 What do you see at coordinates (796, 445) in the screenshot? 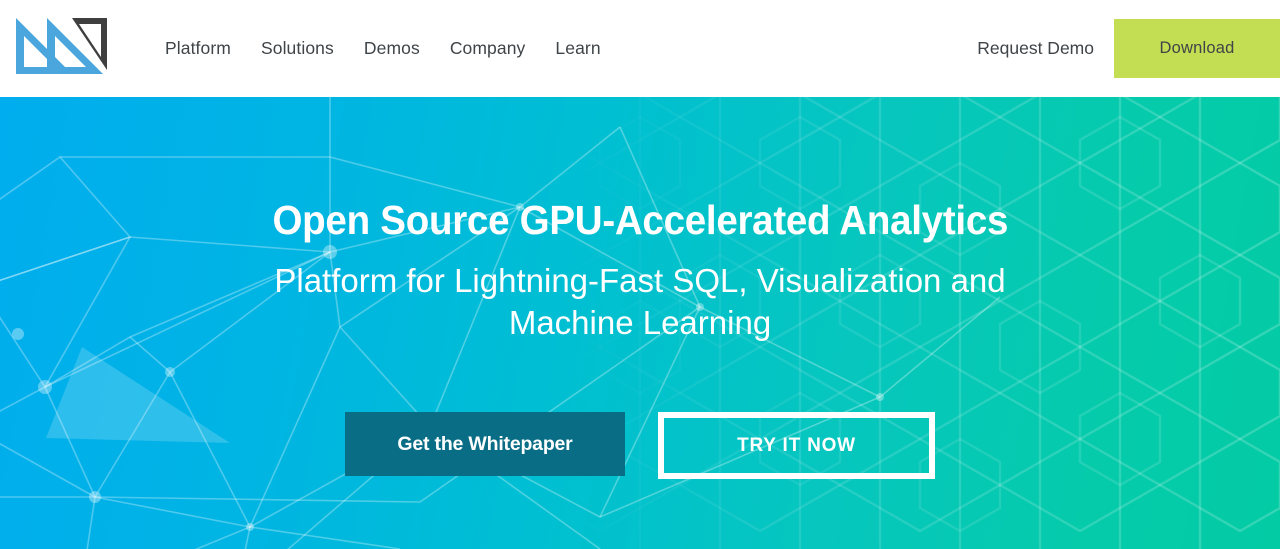
I see `try-it-now-button: TRY IT NOW` at bounding box center [796, 445].